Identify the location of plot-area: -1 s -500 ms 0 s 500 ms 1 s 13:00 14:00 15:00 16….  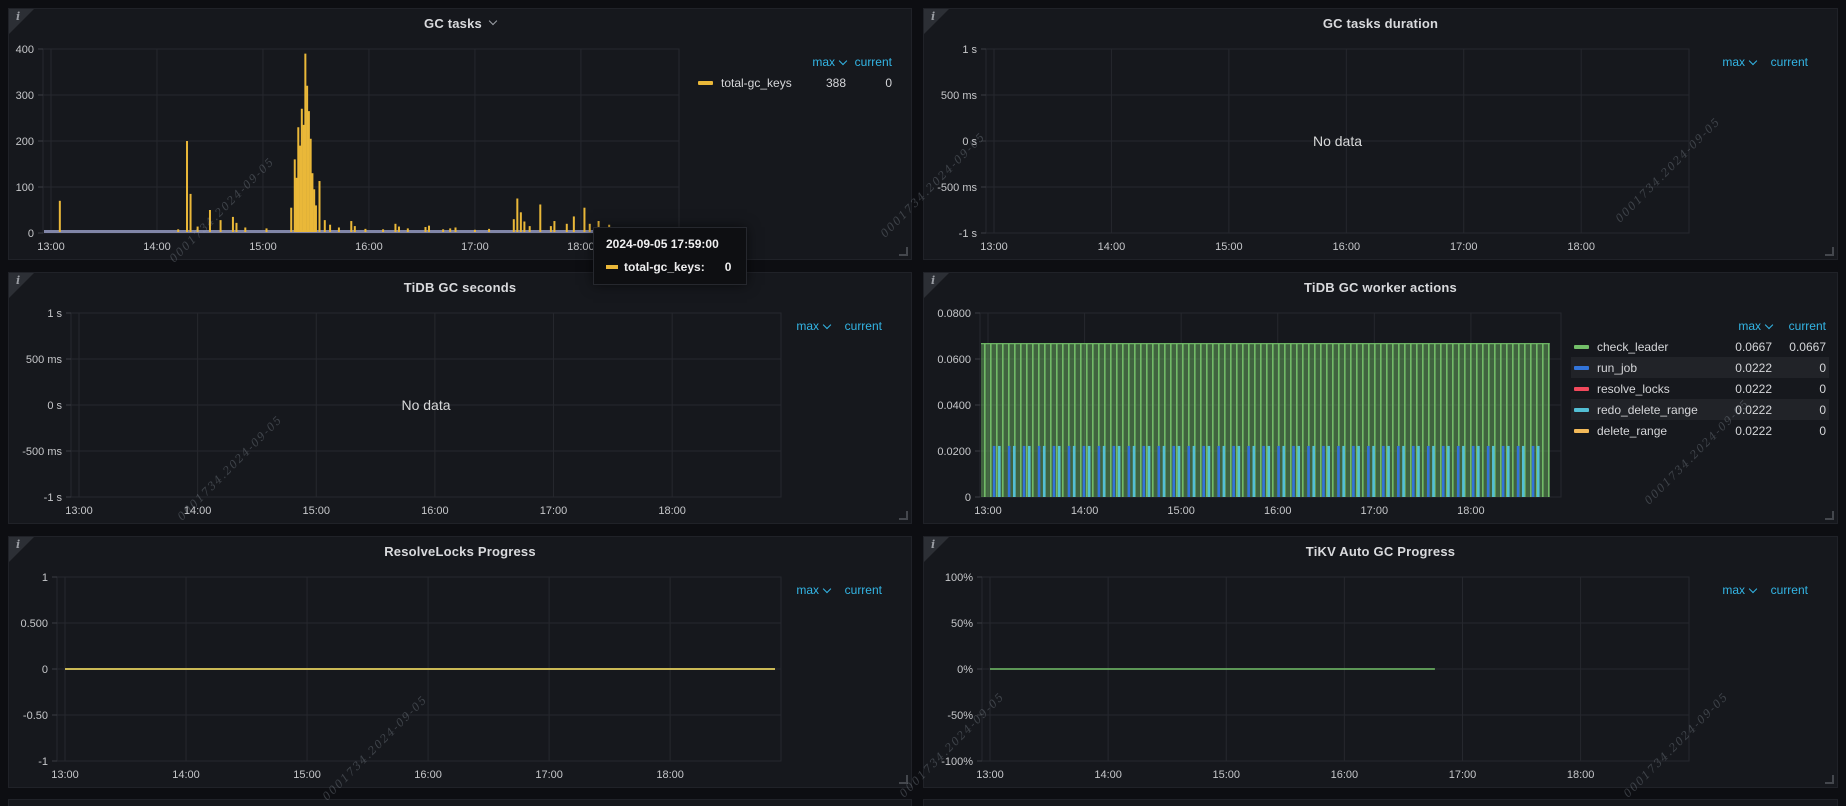
(1313, 148).